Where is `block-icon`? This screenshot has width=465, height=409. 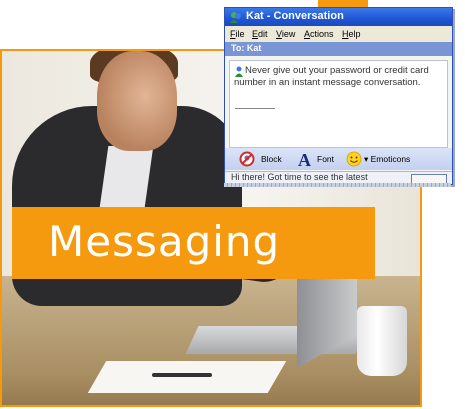
block-icon is located at coordinates (247, 159).